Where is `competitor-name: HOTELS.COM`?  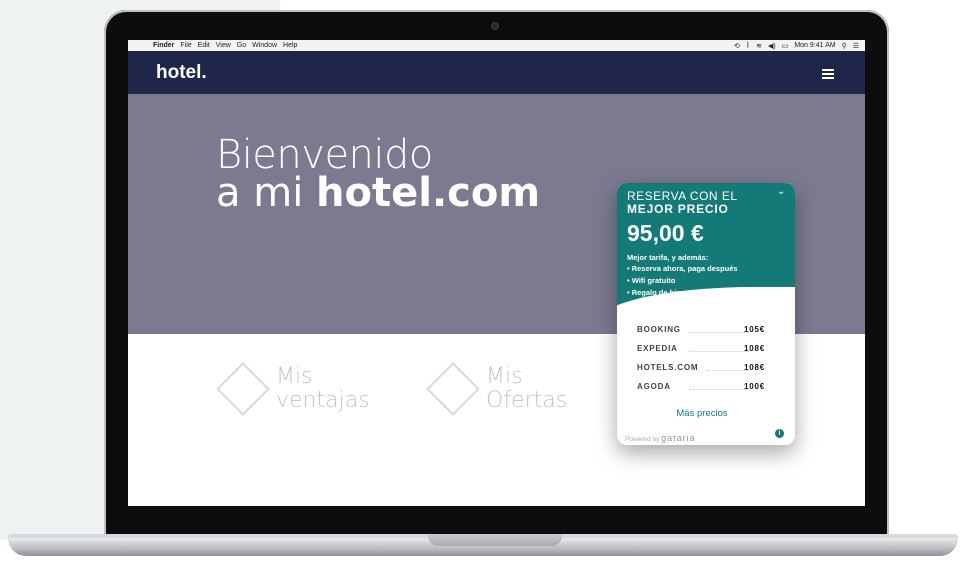
competitor-name: HOTELS.COM is located at coordinates (668, 367).